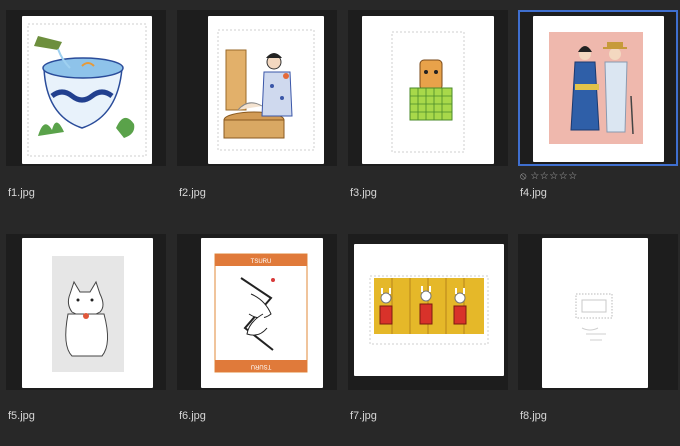 This screenshot has height=446, width=680. I want to click on image-f8, so click(595, 313).